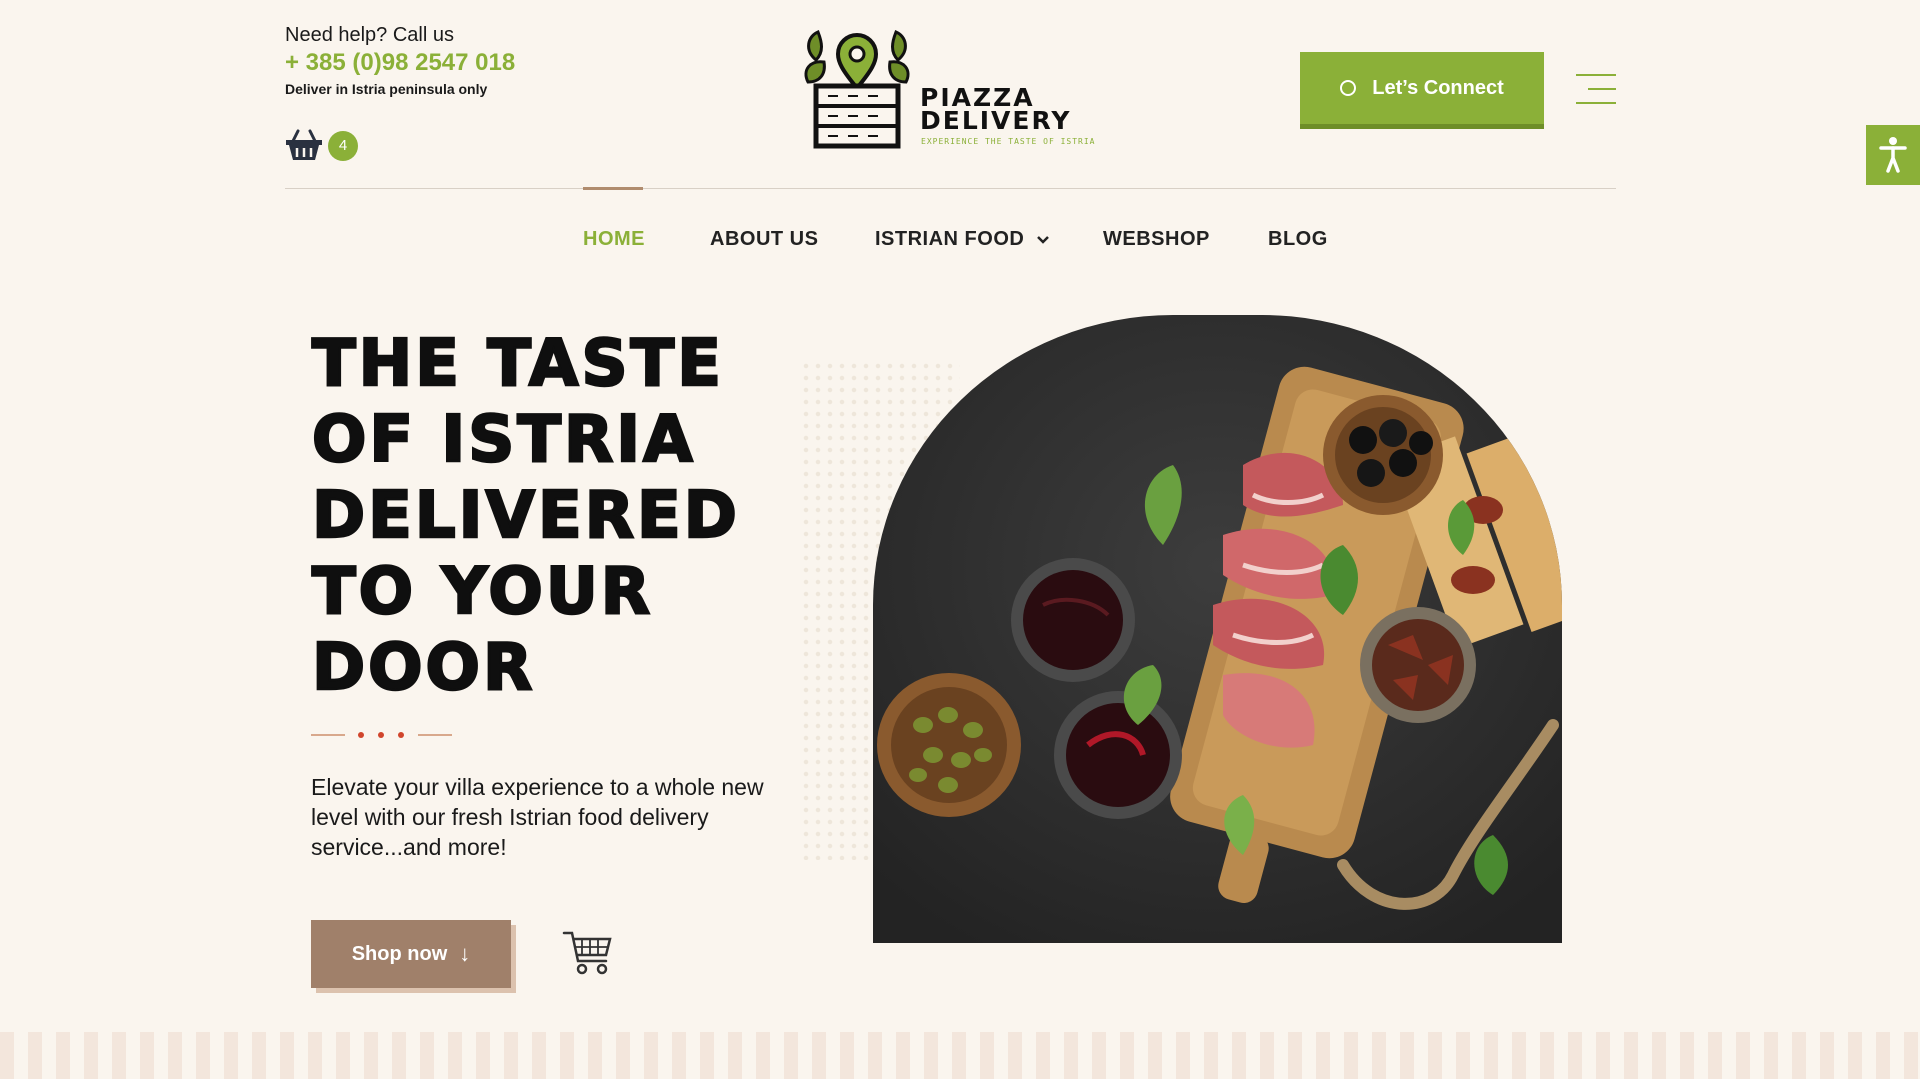 This screenshot has height=1079, width=1920. I want to click on nav-istrian-food-label: ISTRIAN FOOD, so click(950, 239).